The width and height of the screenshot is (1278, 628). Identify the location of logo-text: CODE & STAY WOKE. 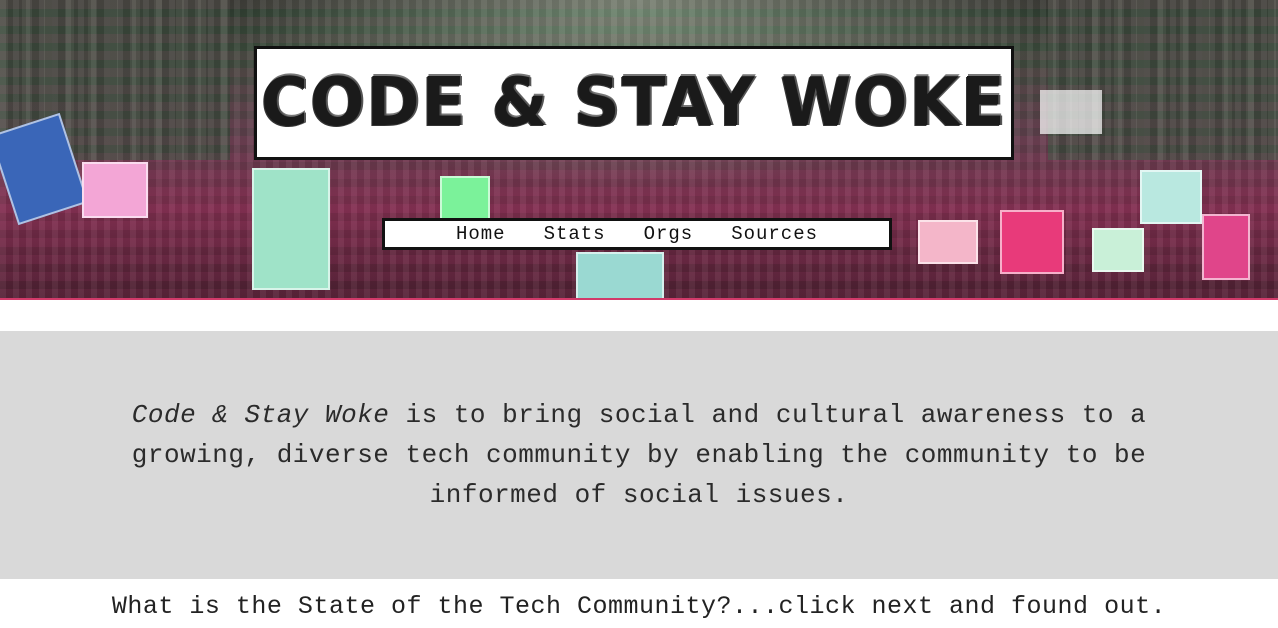
(634, 103).